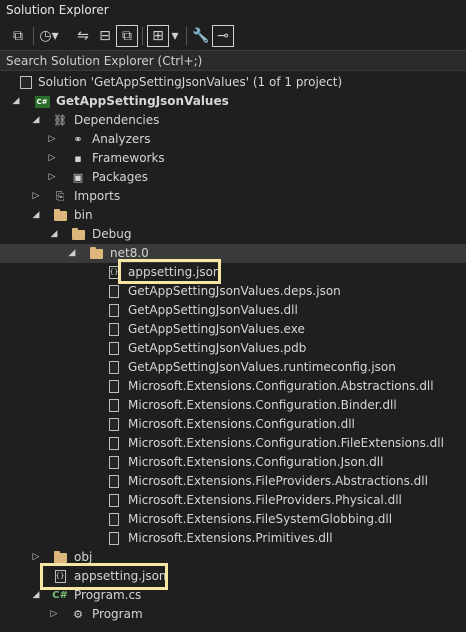 Image resolution: width=466 pixels, height=632 pixels. I want to click on tree-item-project: ◢ C# GetAppSettingJsonValues, so click(233, 101).